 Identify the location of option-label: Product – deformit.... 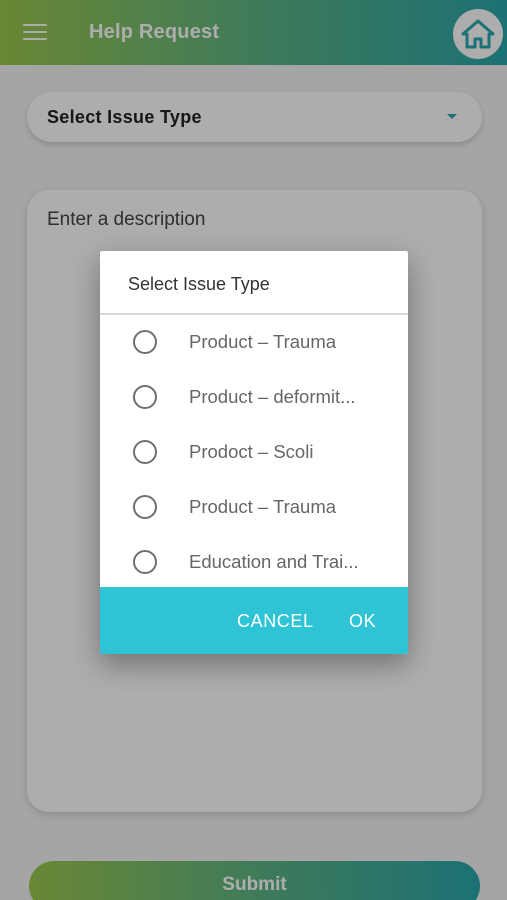
(272, 396).